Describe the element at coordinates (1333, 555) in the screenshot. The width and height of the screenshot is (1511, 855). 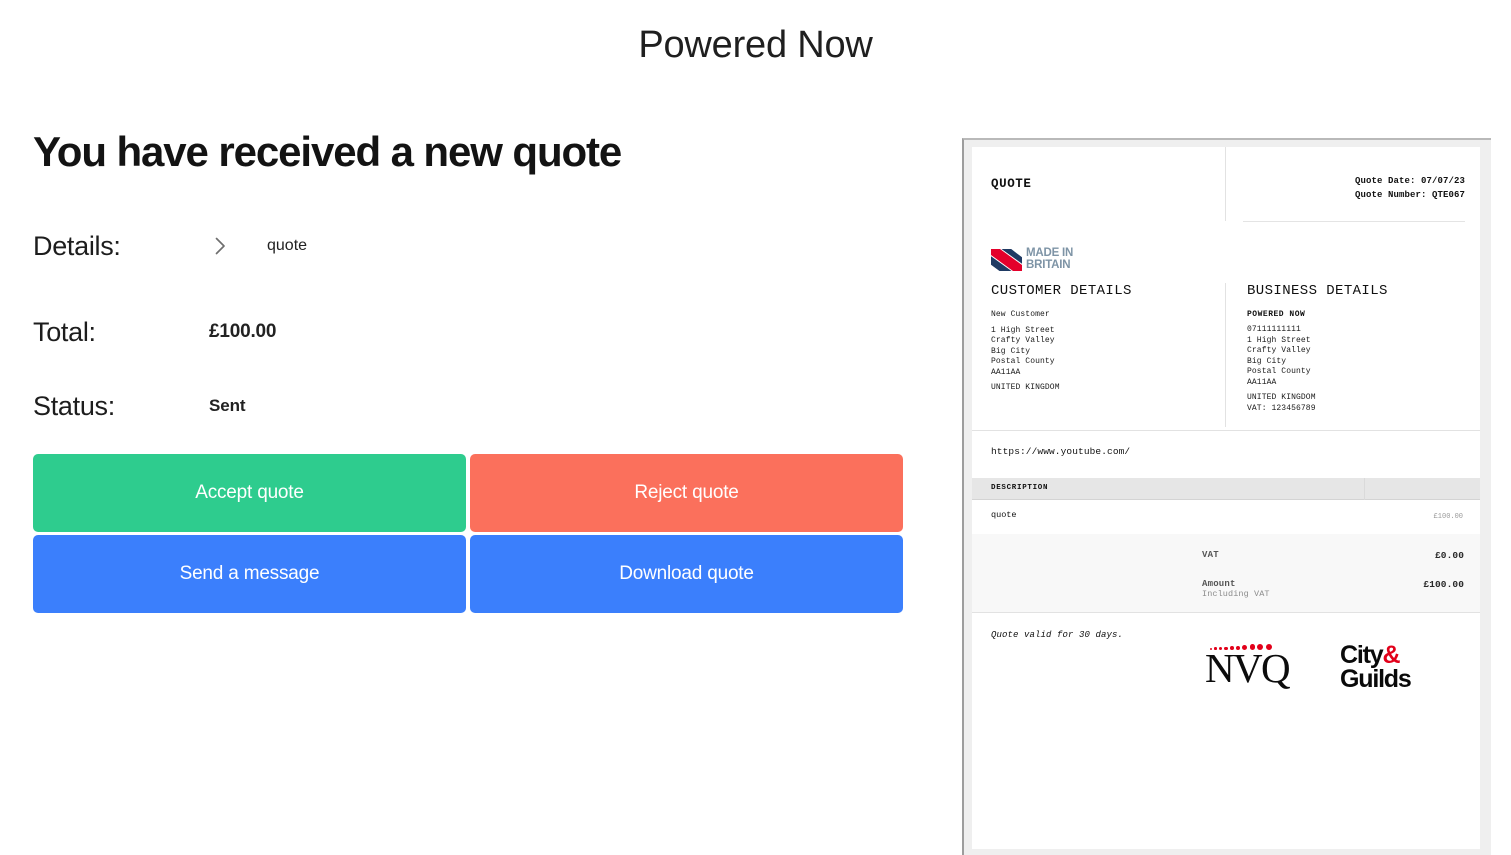
I see `vat-total-row: VAT £0.00` at that location.